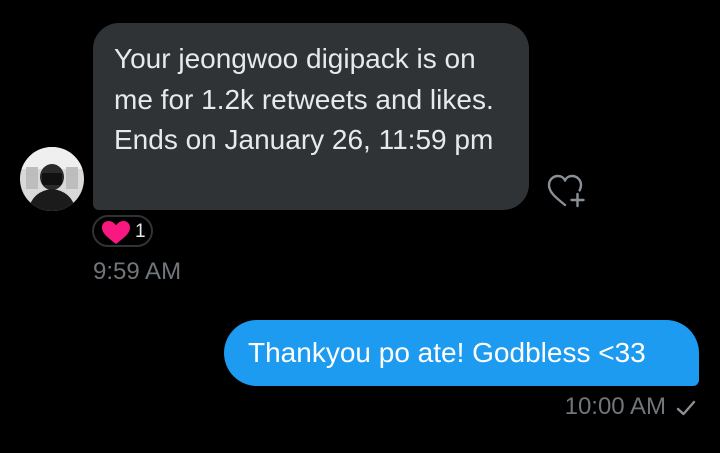 The image size is (720, 453). I want to click on sent-check-icon, so click(686, 408).